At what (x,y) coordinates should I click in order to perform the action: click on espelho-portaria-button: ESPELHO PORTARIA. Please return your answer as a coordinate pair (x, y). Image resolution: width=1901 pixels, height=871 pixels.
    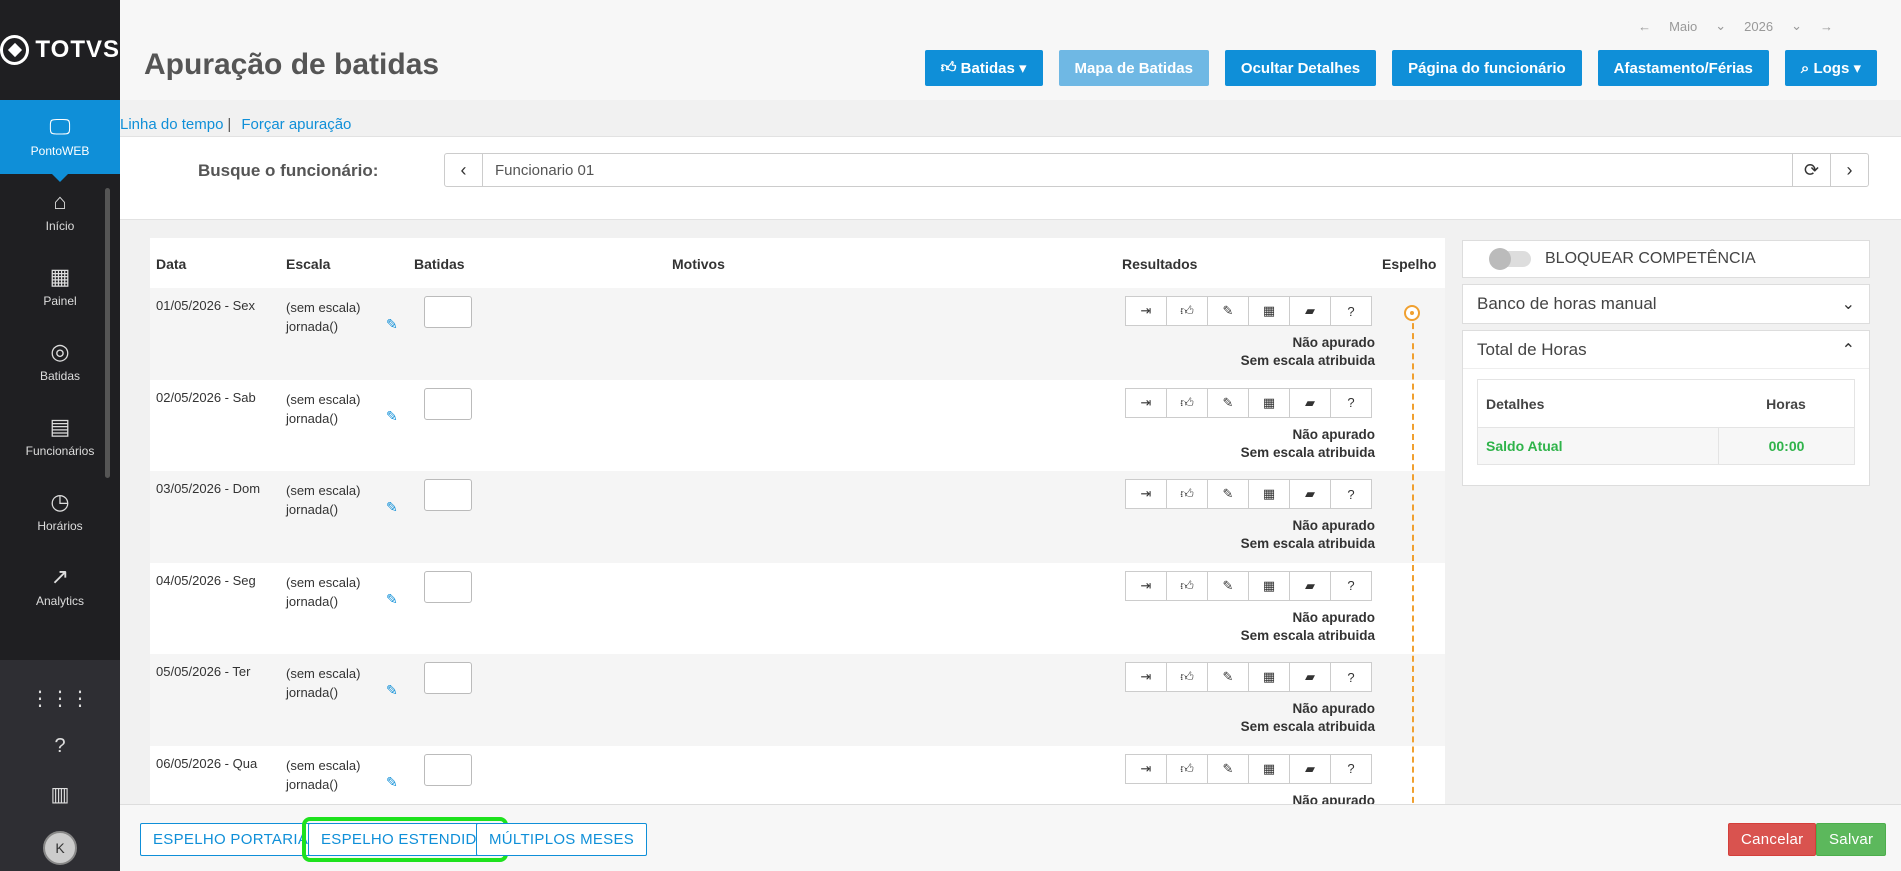
    Looking at the image, I should click on (231, 839).